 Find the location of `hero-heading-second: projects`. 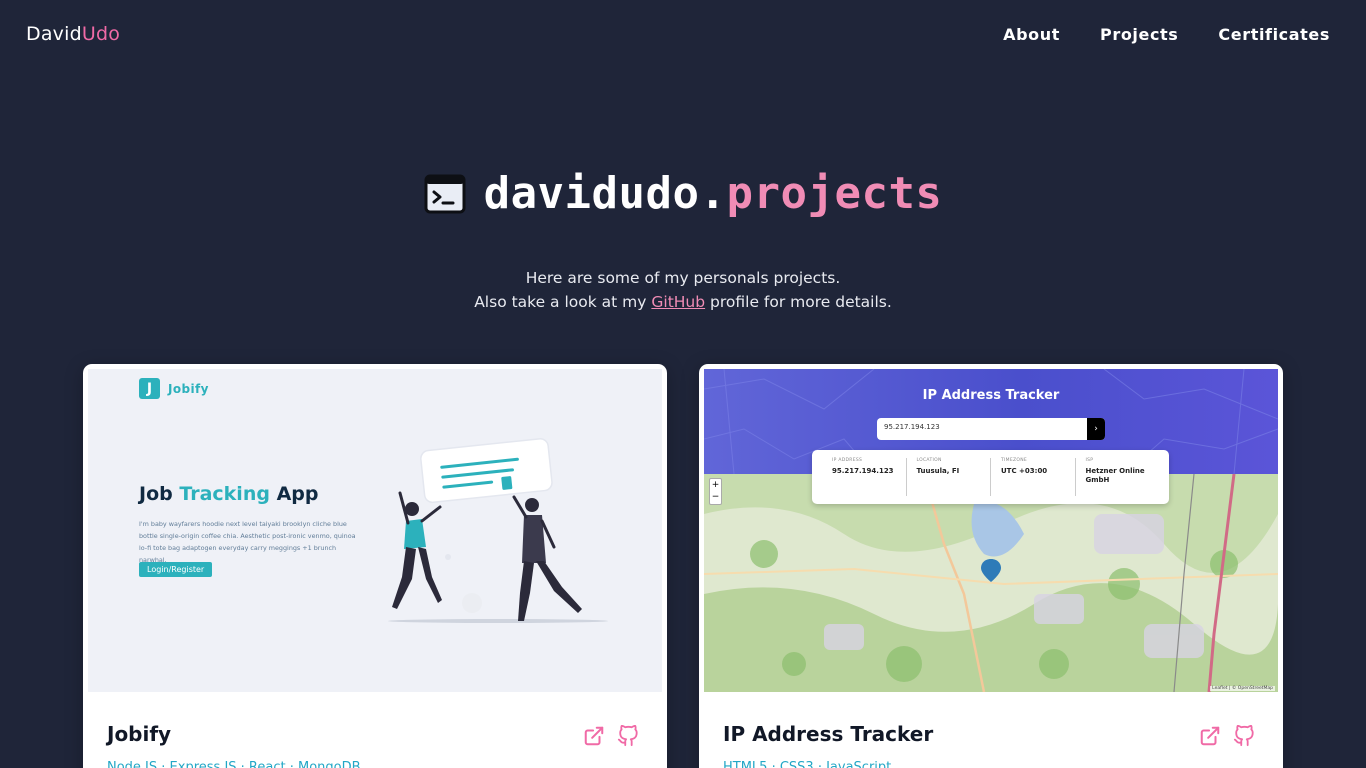

hero-heading-second: projects is located at coordinates (834, 193).